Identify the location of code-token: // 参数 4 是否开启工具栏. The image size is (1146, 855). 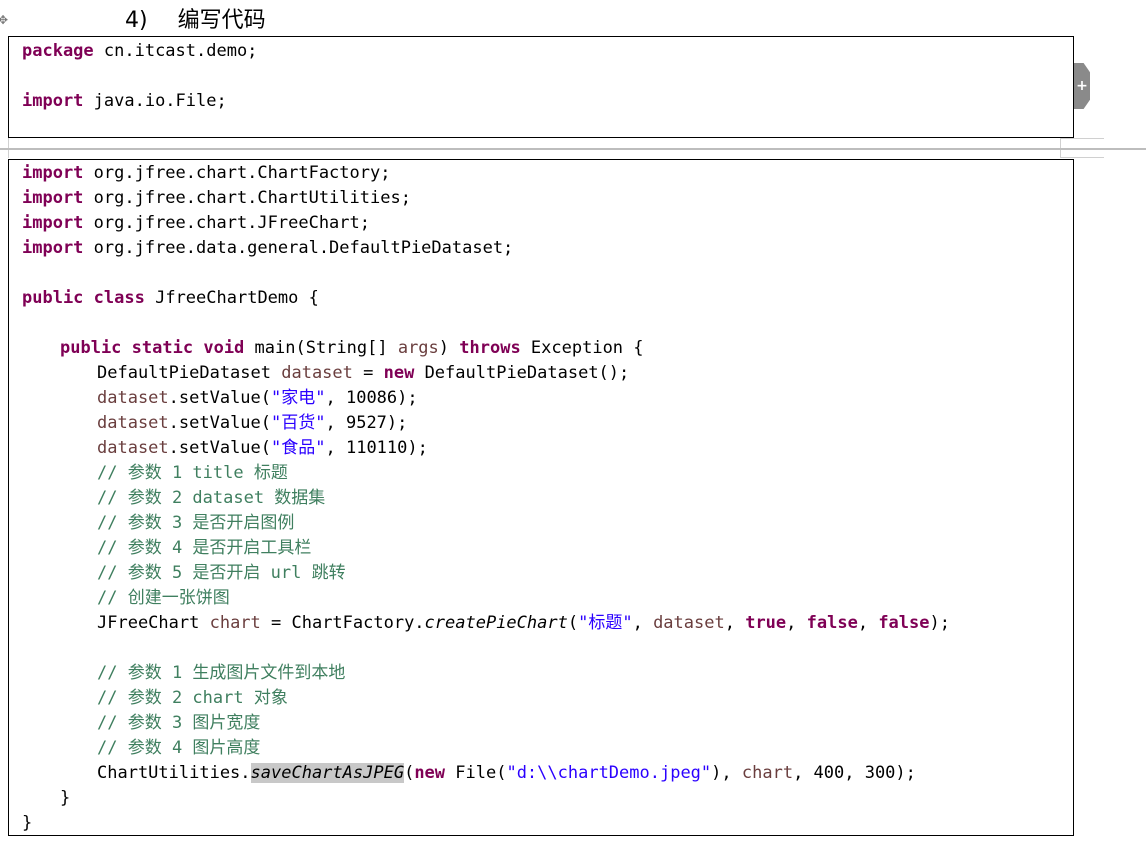
(204, 548).